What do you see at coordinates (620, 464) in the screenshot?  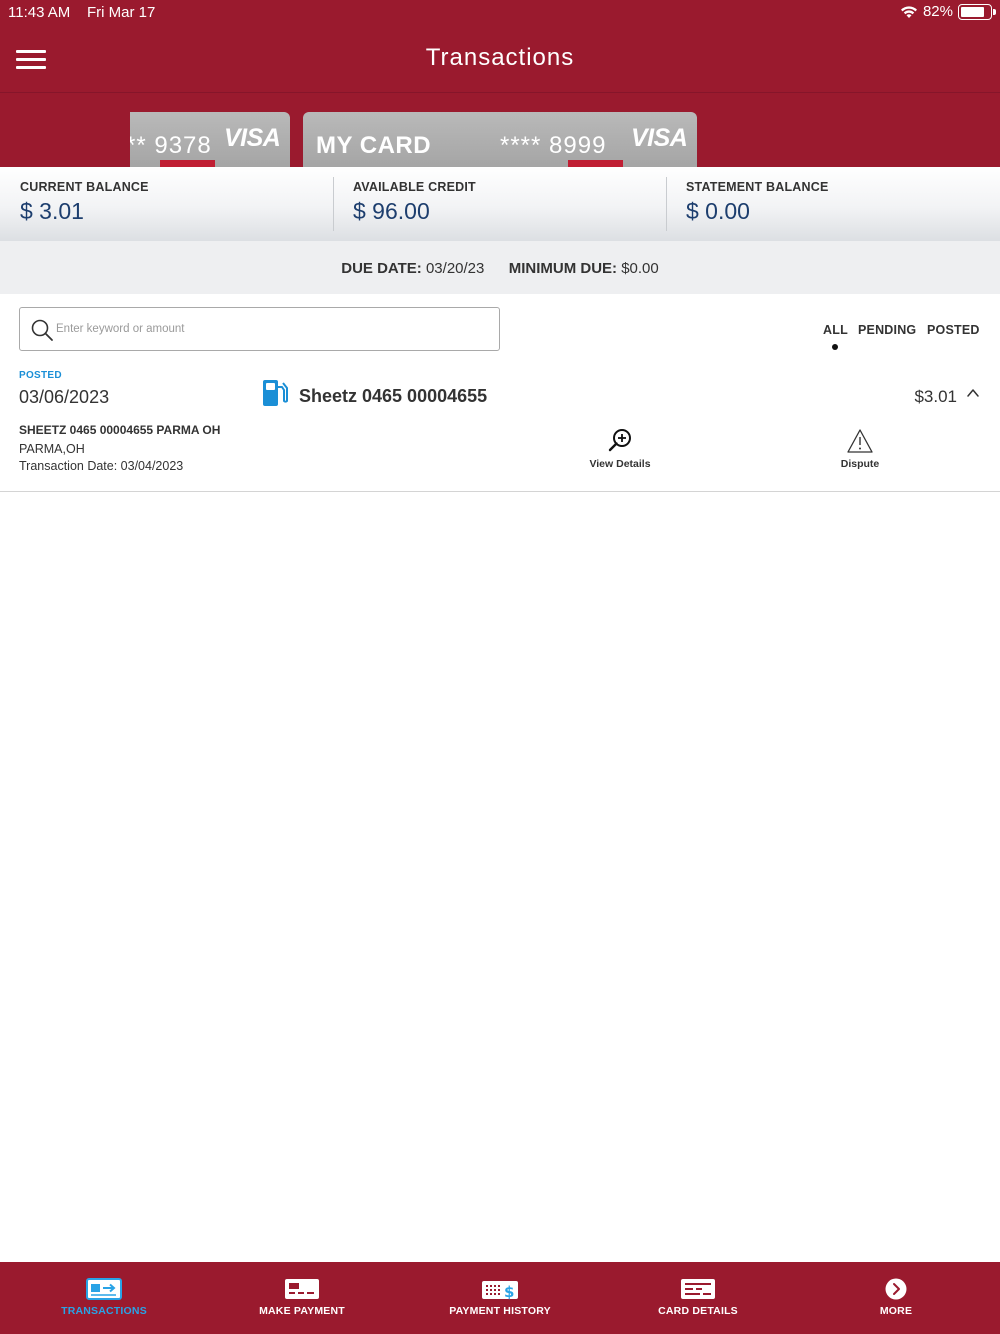 I see `view-details-label: View Details` at bounding box center [620, 464].